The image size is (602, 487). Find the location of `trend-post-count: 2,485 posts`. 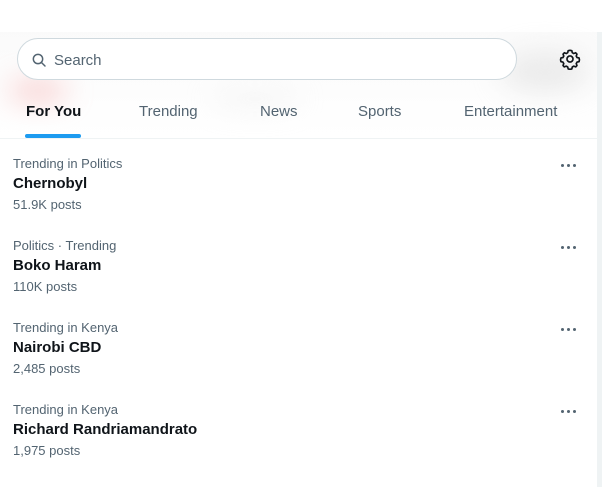

trend-post-count: 2,485 posts is located at coordinates (47, 368).